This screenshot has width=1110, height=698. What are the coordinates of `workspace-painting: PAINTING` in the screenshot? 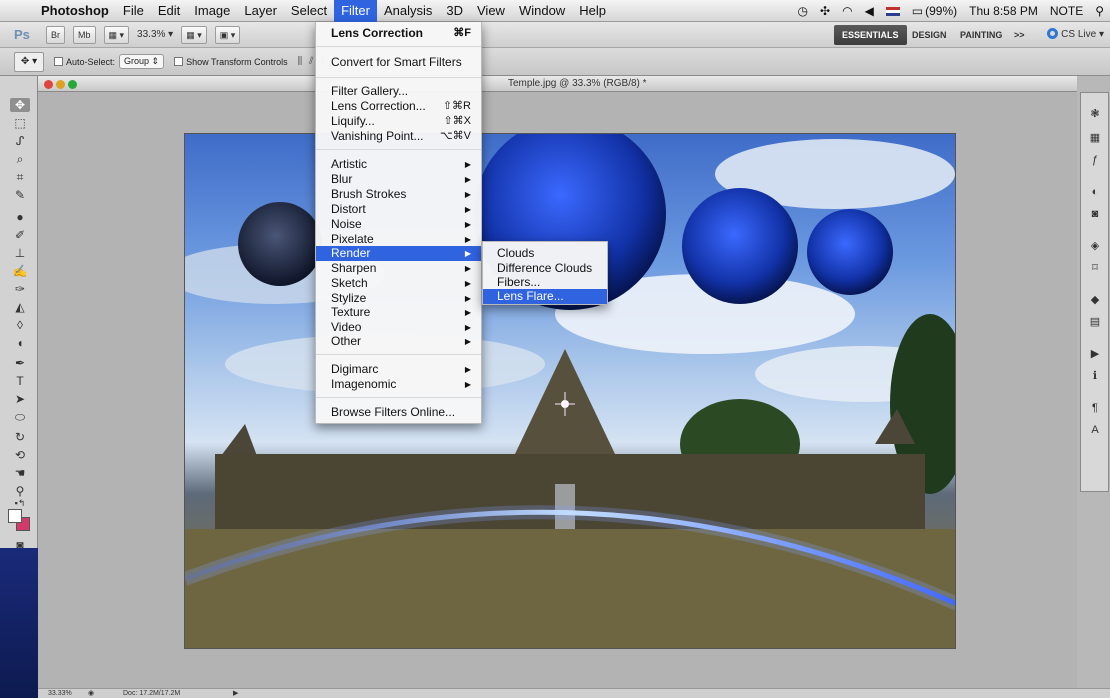 It's located at (981, 35).